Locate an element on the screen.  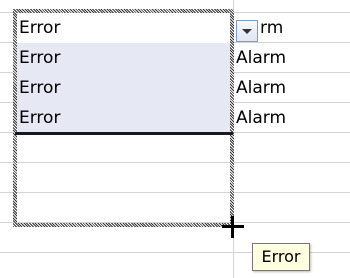
cell-dropdown-button is located at coordinates (247, 31).